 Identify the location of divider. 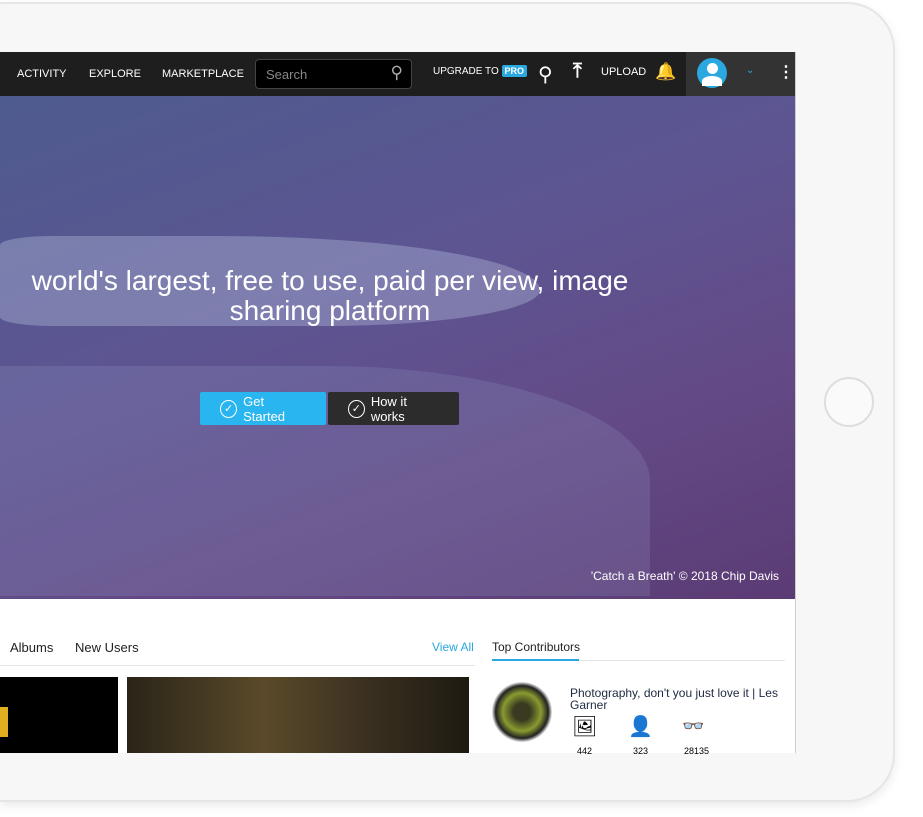
(237, 665).